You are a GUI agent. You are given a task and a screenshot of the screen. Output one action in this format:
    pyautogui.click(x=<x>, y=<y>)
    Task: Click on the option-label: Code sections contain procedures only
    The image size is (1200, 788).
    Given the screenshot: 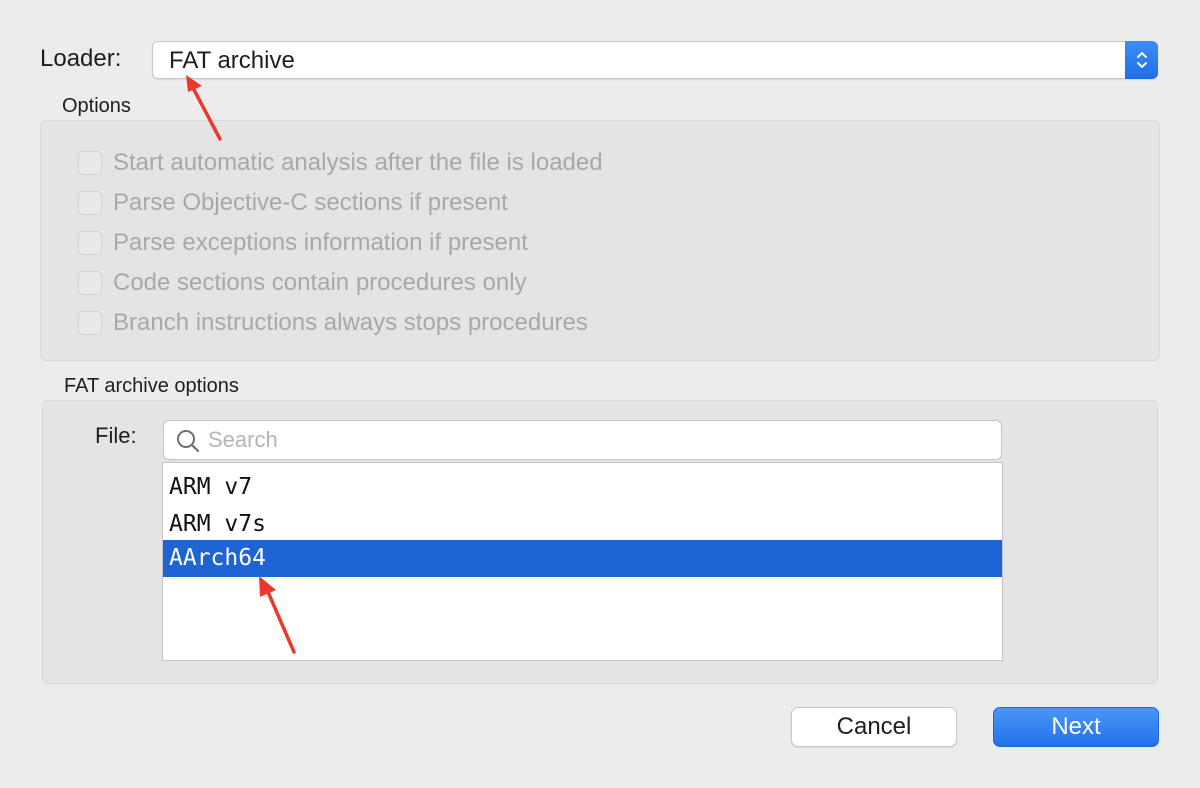 What is the action you would take?
    pyautogui.click(x=320, y=282)
    